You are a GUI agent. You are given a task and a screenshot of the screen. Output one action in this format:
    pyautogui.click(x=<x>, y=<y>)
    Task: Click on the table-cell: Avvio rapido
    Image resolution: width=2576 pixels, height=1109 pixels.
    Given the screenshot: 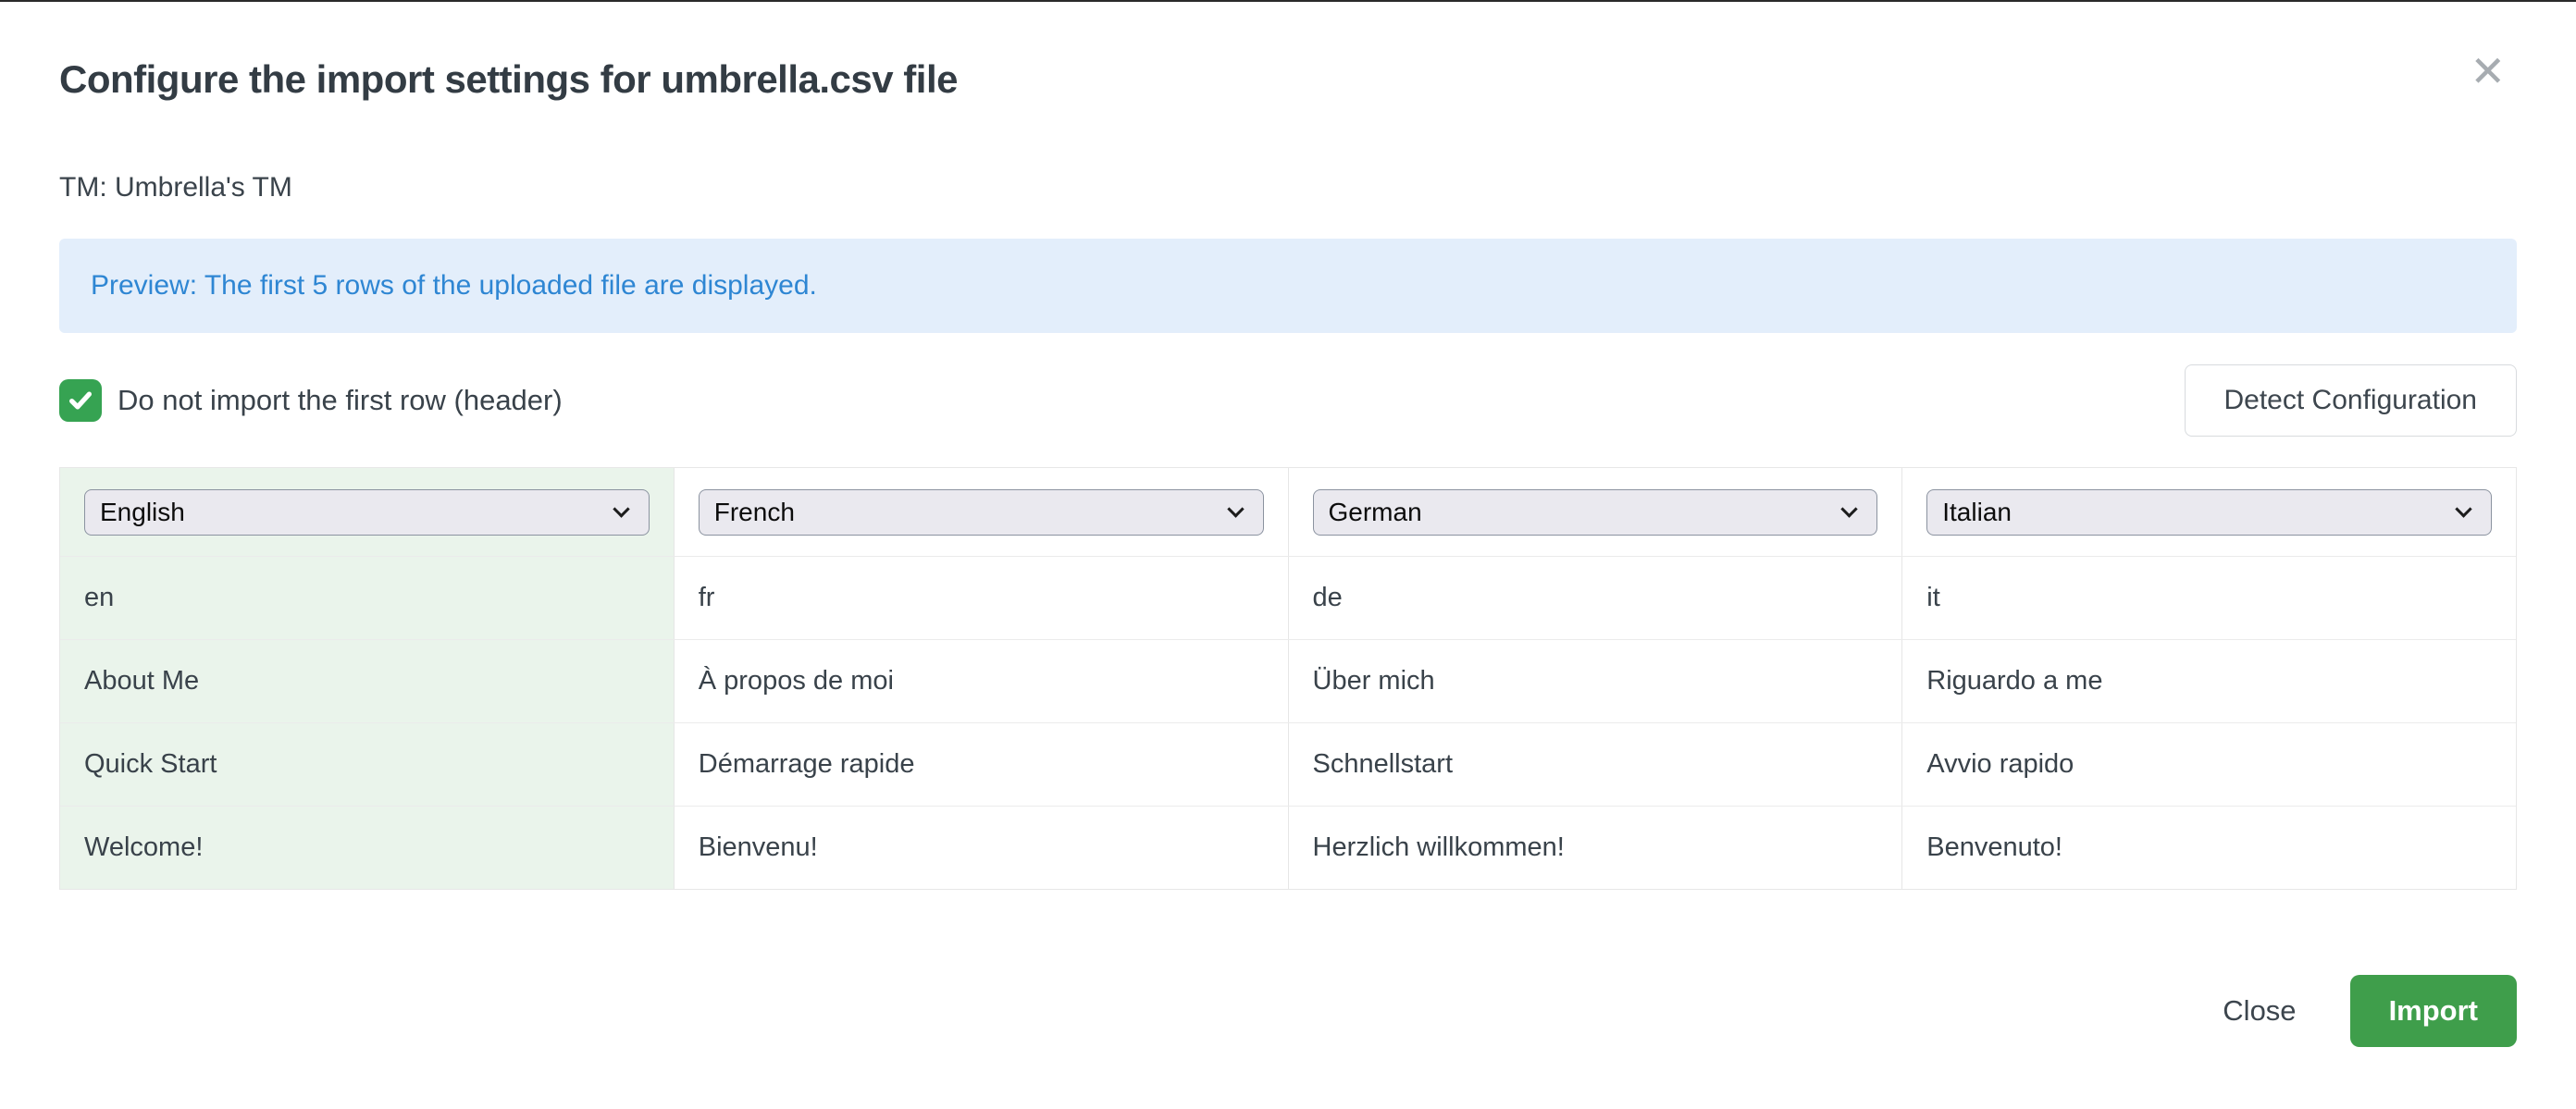 What is the action you would take?
    pyautogui.click(x=2209, y=764)
    